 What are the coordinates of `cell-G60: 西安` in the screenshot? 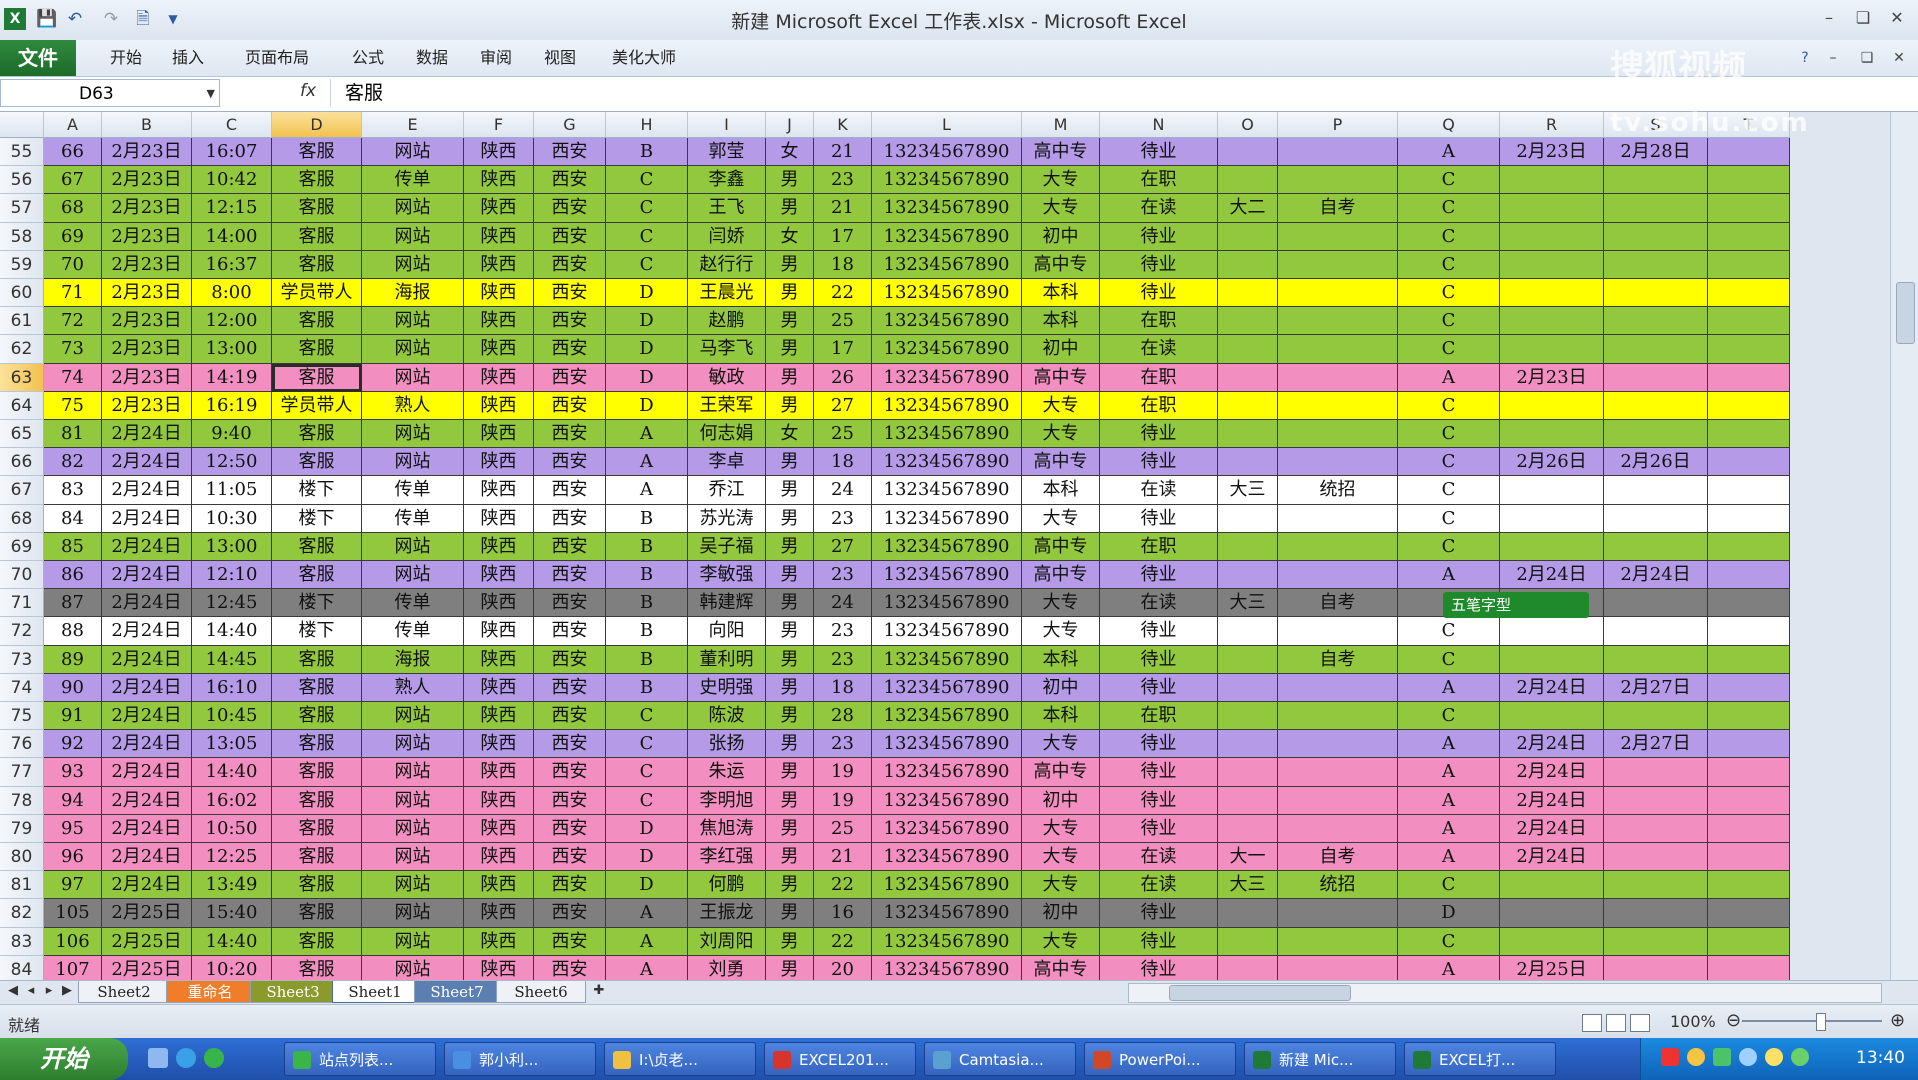 It's located at (570, 293).